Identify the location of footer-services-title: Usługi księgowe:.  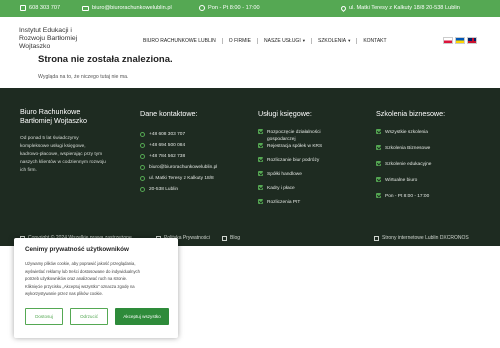
(285, 113).